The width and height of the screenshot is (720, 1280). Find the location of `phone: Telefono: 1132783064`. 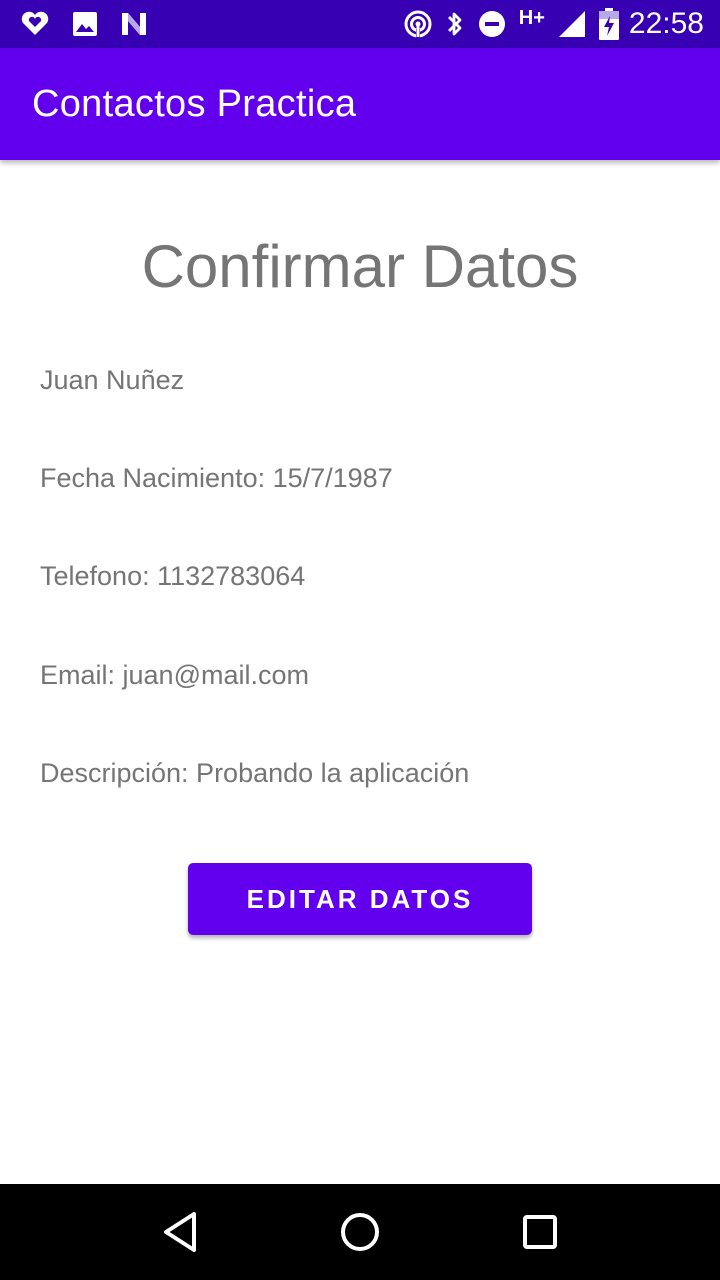

phone: Telefono: 1132783064 is located at coordinates (173, 576).